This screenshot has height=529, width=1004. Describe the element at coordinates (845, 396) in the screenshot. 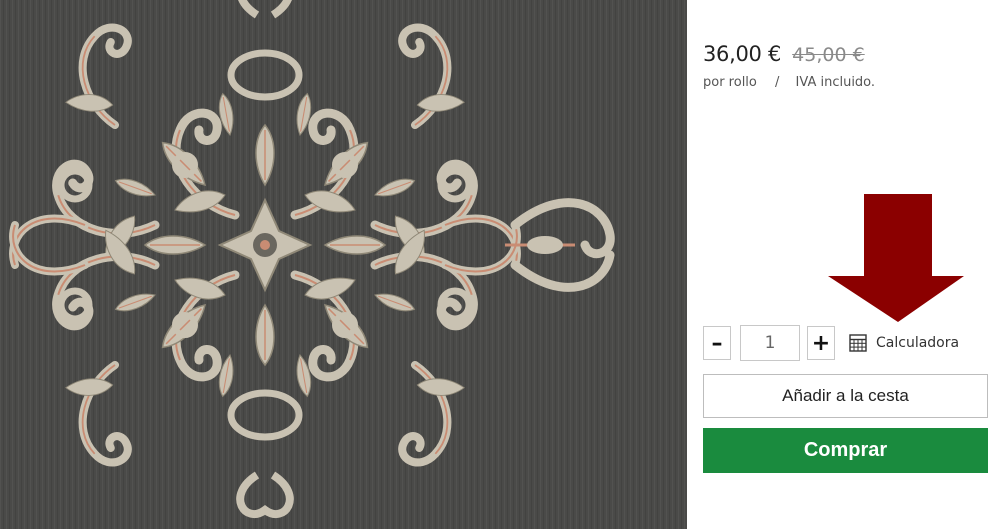

I see `add-to-cart-button: Añadir a la cesta` at that location.